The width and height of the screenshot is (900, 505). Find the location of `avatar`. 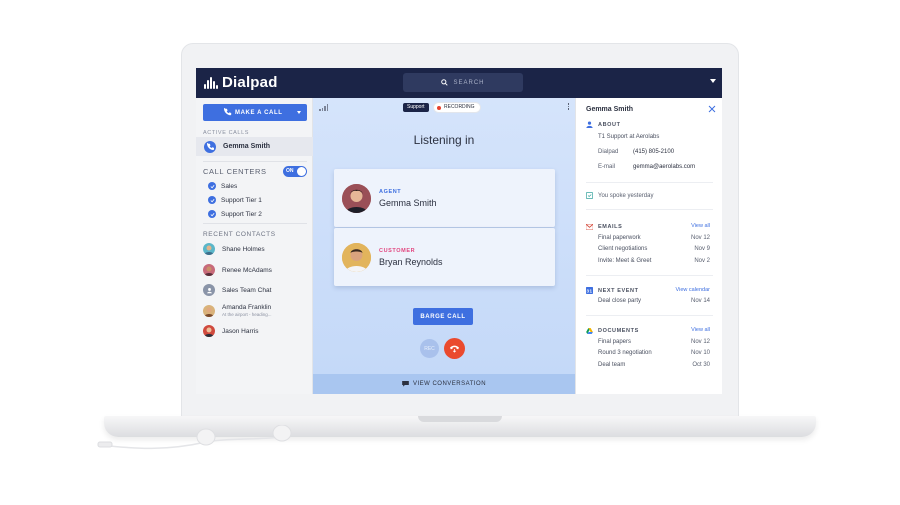

avatar is located at coordinates (209, 249).